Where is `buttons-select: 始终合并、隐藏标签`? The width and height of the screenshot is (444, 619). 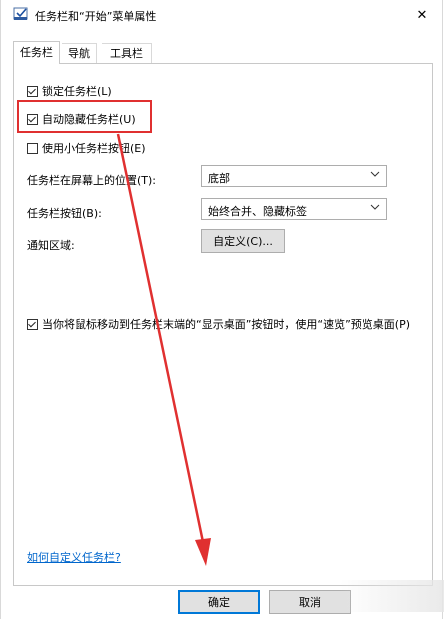
buttons-select: 始终合并、隐藏标签 is located at coordinates (294, 209).